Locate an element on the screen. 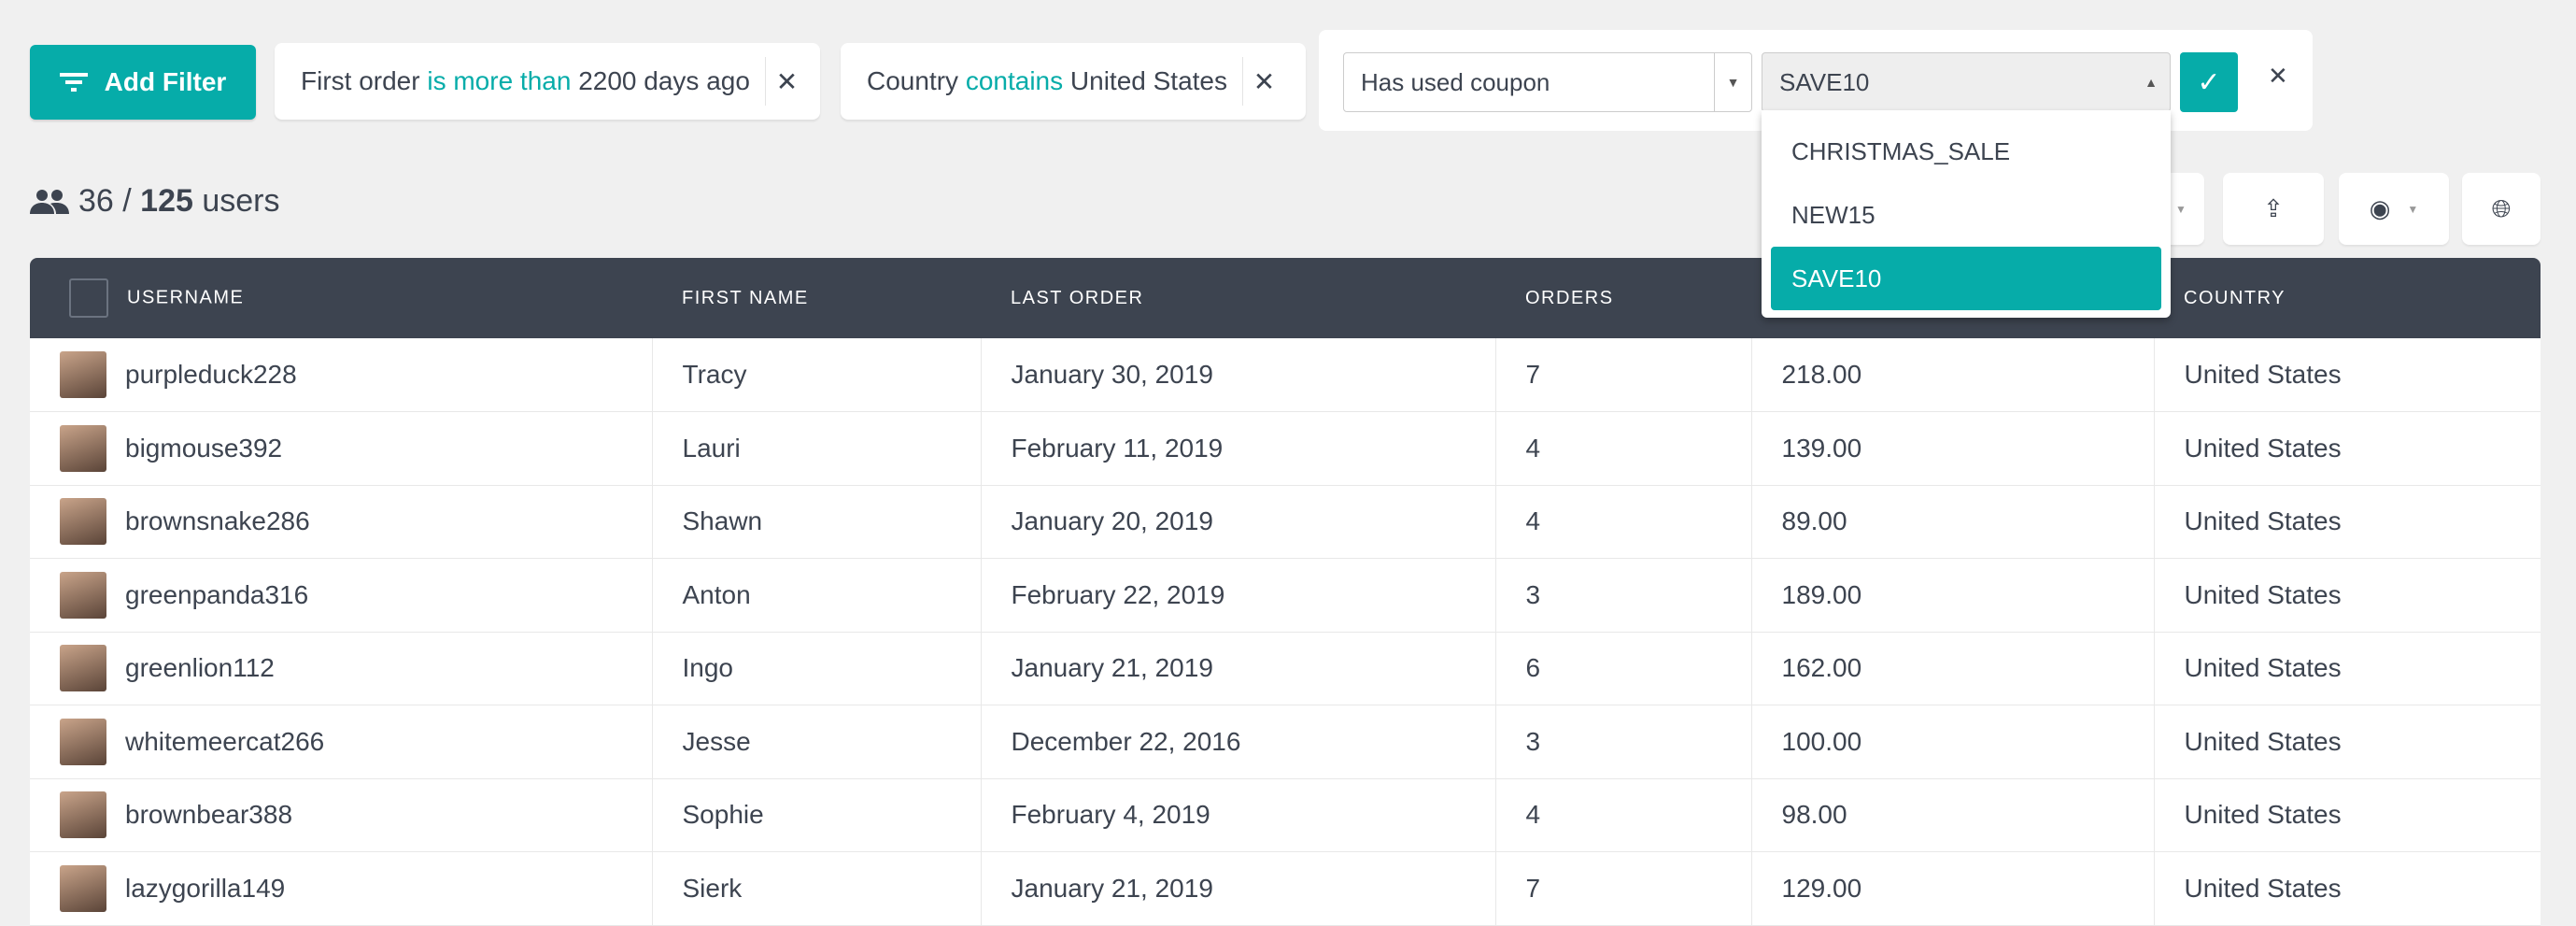 The width and height of the screenshot is (2576, 926). cell-first-name: Anton is located at coordinates (816, 595).